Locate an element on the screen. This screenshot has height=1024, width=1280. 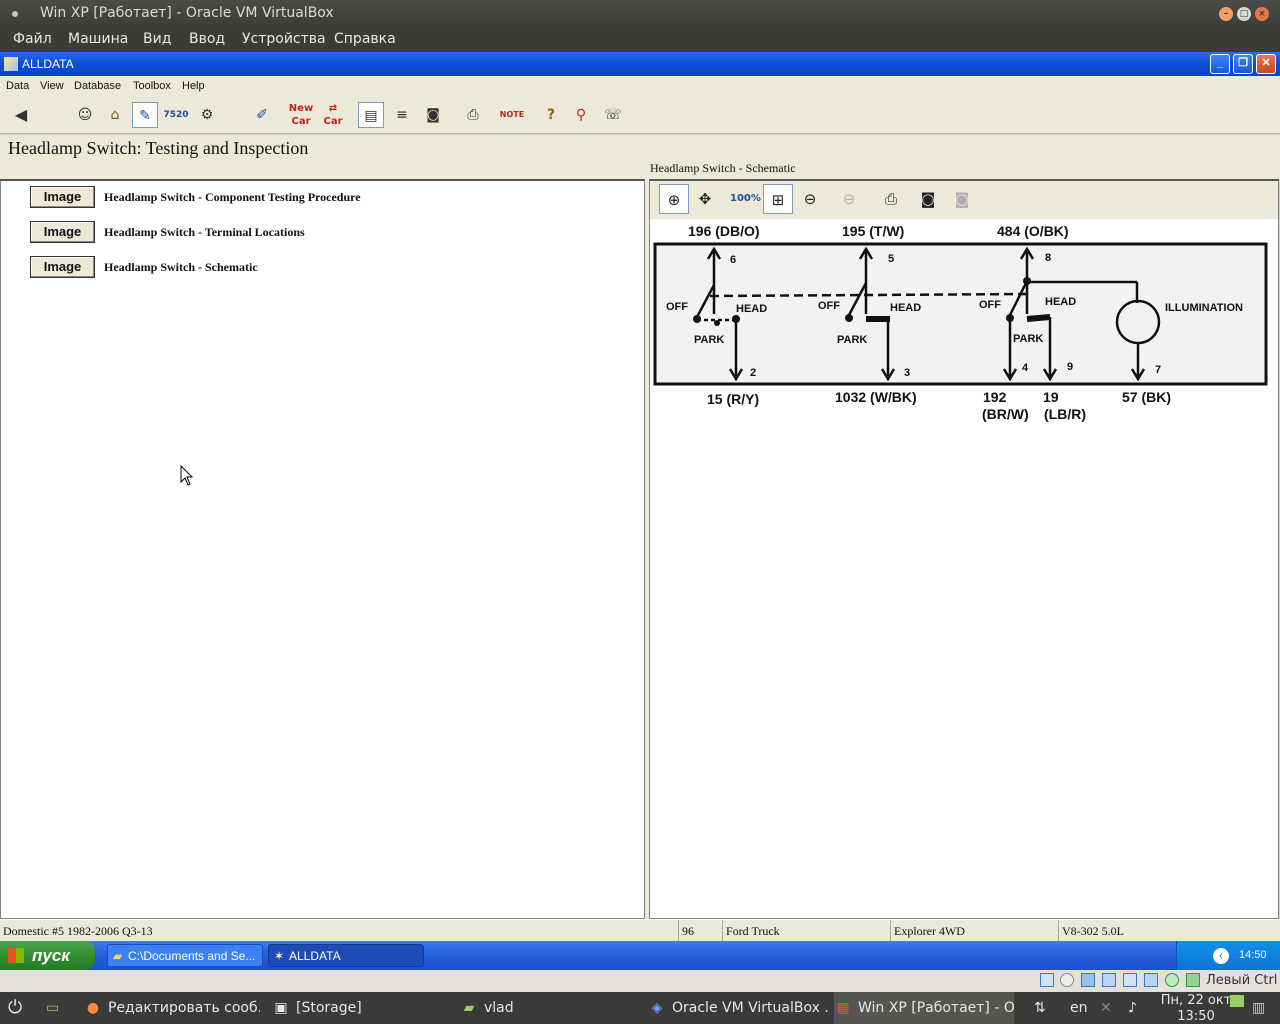
alldata-task-icon: ✶ is located at coordinates (279, 956).